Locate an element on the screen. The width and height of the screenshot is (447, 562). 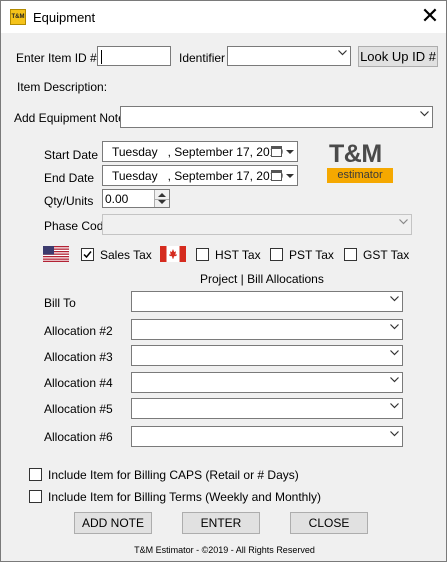
allocation-2-label: Allocation #2 is located at coordinates (78, 331).